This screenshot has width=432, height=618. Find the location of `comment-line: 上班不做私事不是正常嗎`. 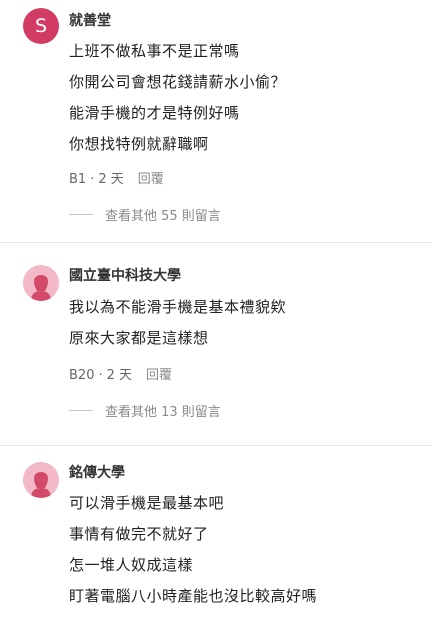

comment-line: 上班不做私事不是正常嗎 is located at coordinates (154, 51).